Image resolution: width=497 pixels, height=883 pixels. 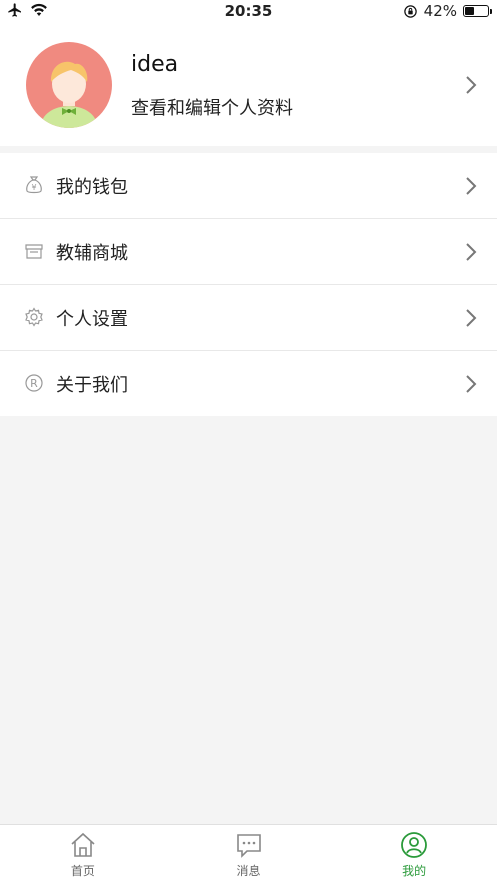 I want to click on menu-label: 我的钱包, so click(x=92, y=187).